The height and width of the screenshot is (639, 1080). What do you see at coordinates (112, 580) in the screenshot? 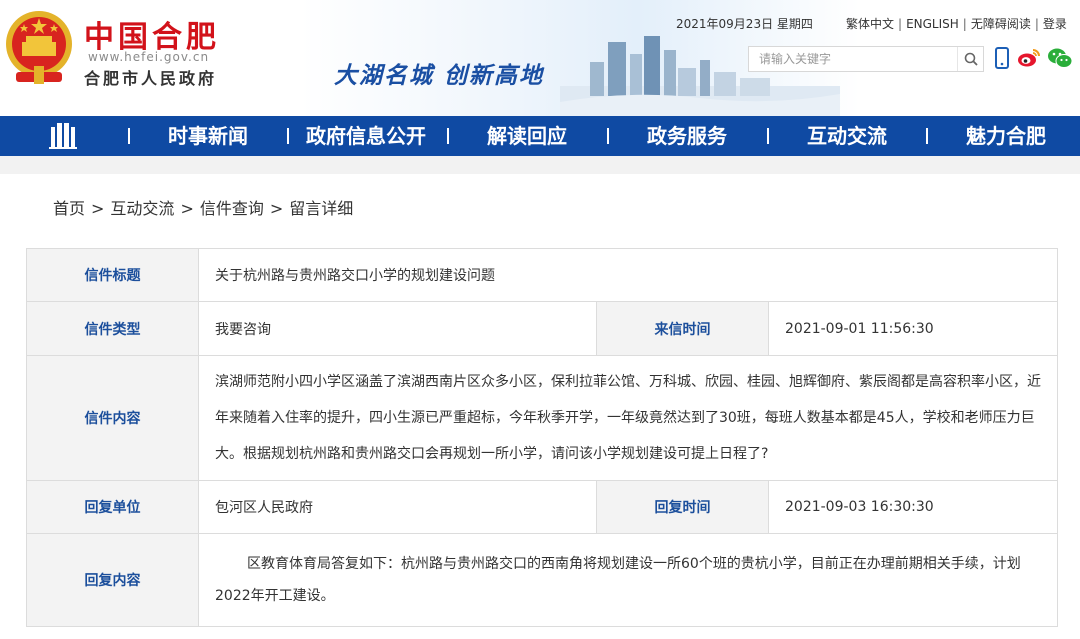
I see `reply-content-label: 回复内容` at bounding box center [112, 580].